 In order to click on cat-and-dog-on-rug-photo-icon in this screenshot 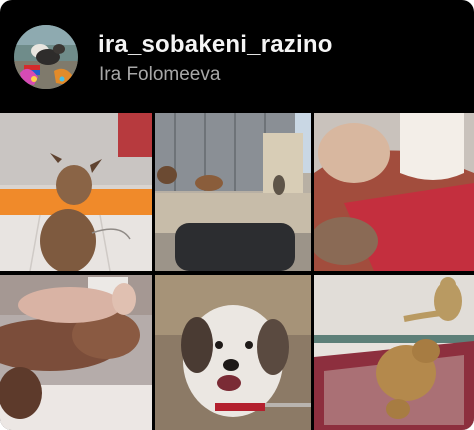, I will do `click(394, 352)`.